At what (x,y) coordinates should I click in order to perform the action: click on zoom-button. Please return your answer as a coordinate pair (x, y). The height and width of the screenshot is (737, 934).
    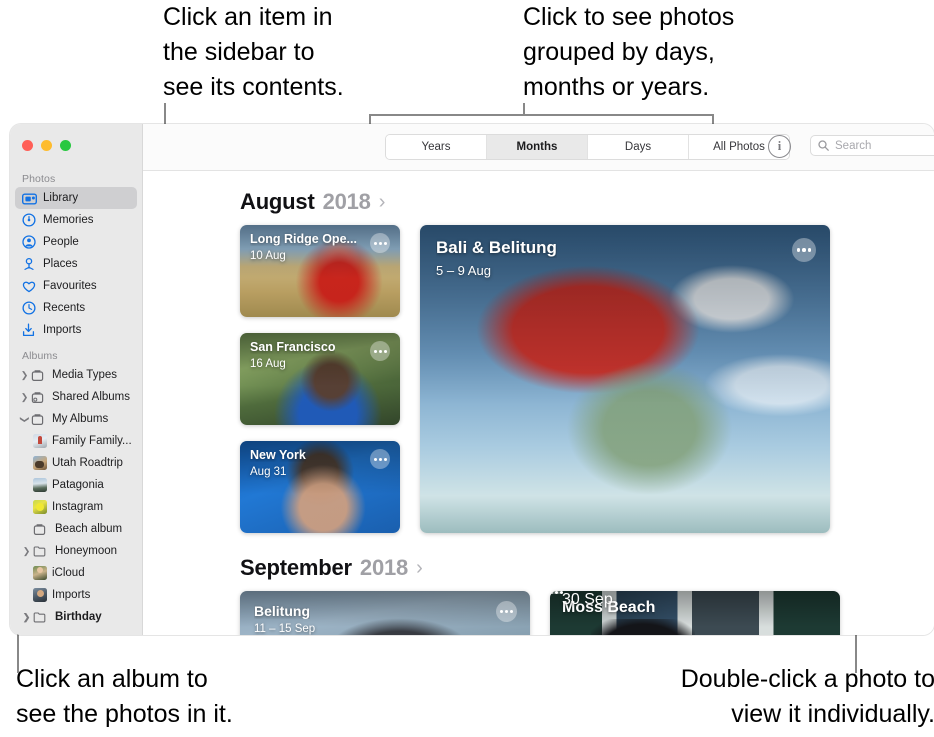
    Looking at the image, I should click on (65, 145).